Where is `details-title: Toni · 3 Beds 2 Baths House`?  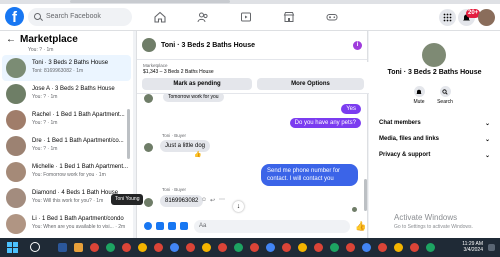 details-title: Toni · 3 Beds 2 Baths House is located at coordinates (434, 72).